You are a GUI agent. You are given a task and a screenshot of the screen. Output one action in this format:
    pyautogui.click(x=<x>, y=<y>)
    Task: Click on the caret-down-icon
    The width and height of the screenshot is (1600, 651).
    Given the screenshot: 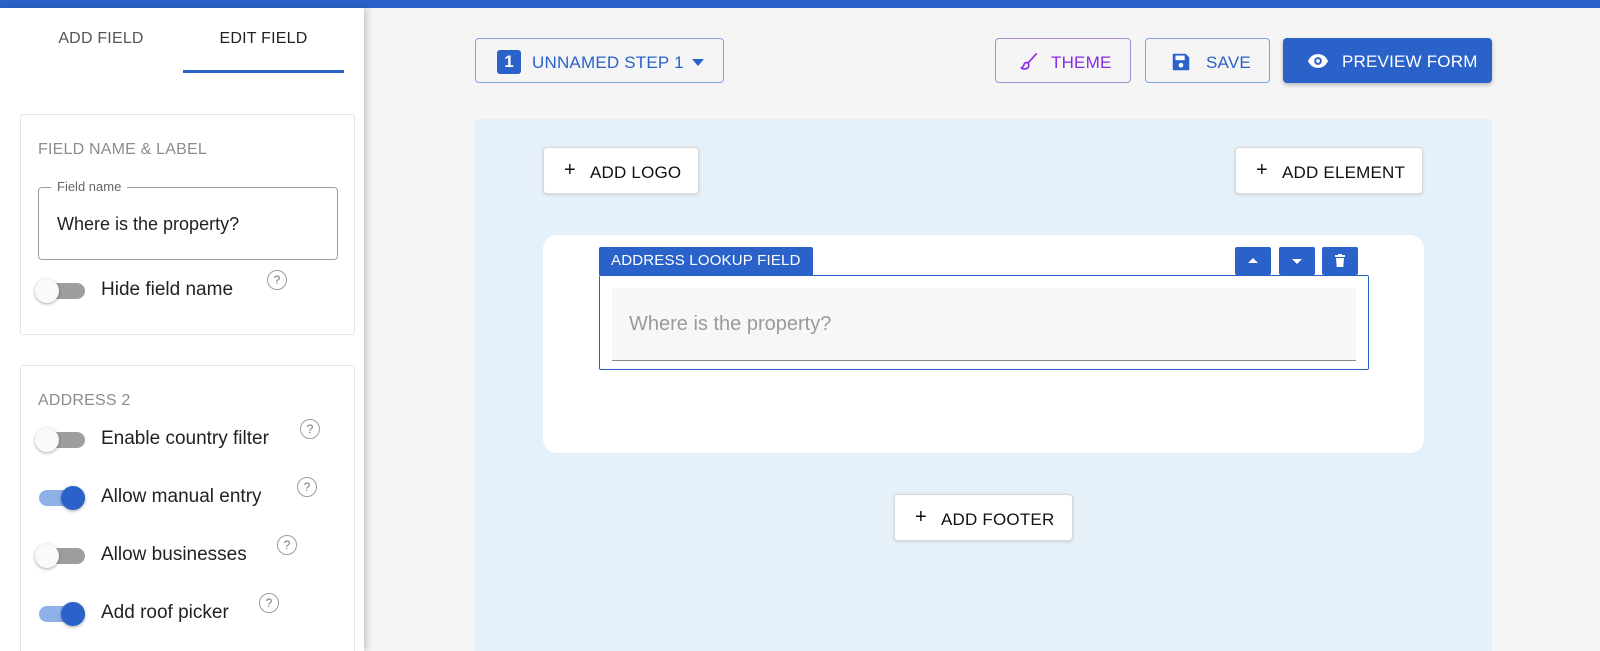 What is the action you would take?
    pyautogui.click(x=1297, y=261)
    